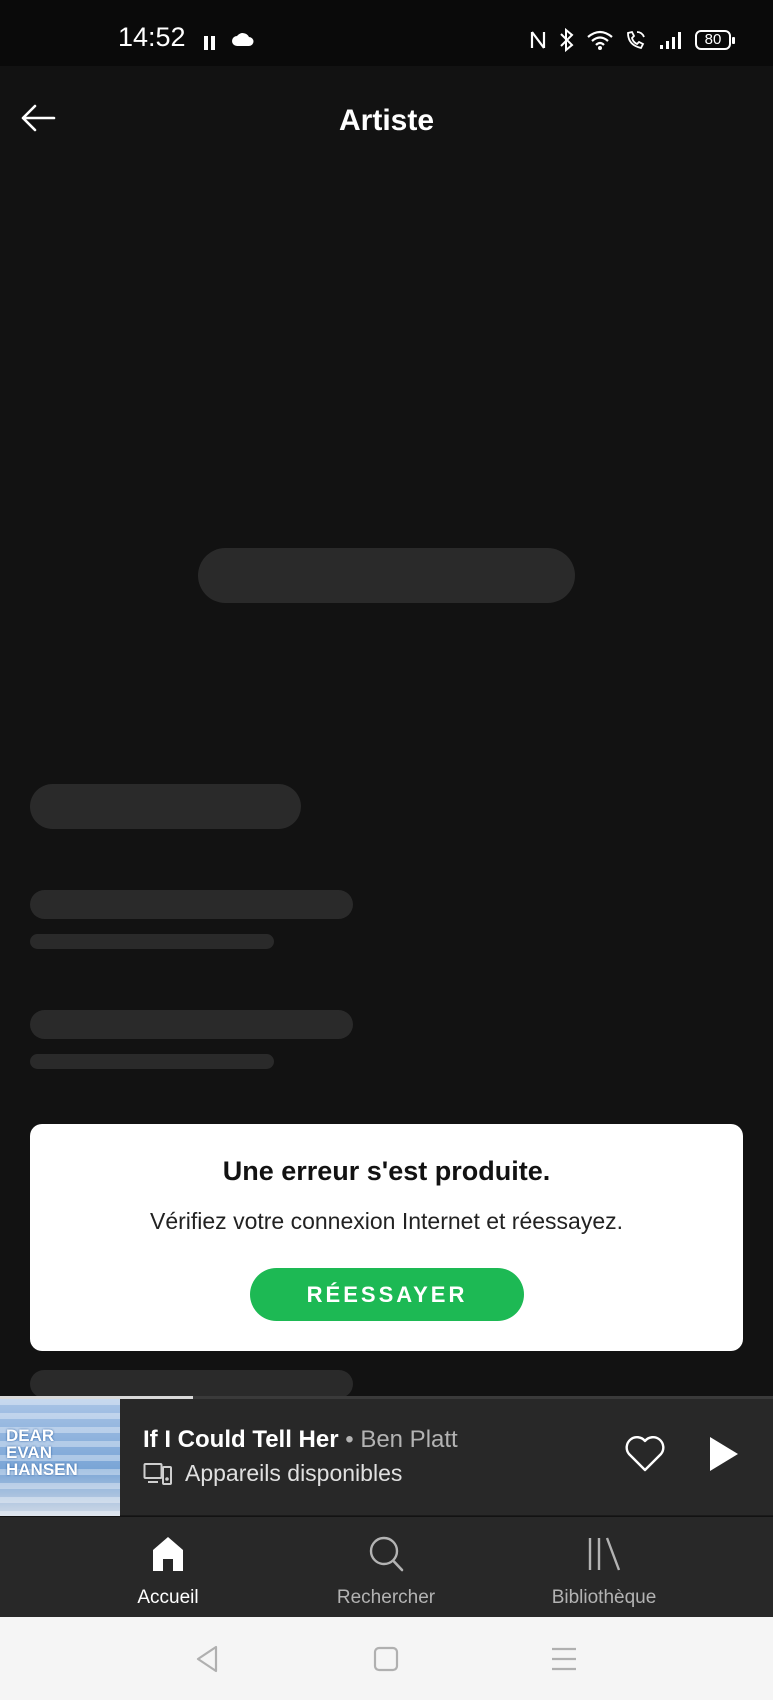 The height and width of the screenshot is (1700, 773). I want to click on nav-label-library: Bibliothèque, so click(604, 1597).